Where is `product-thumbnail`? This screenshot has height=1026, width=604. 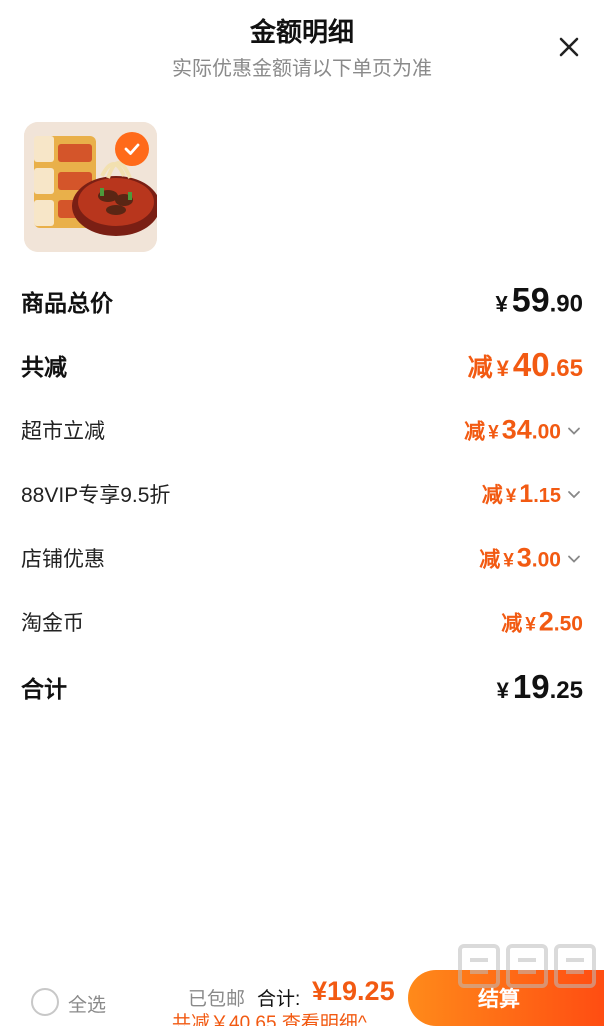
product-thumbnail is located at coordinates (90, 187).